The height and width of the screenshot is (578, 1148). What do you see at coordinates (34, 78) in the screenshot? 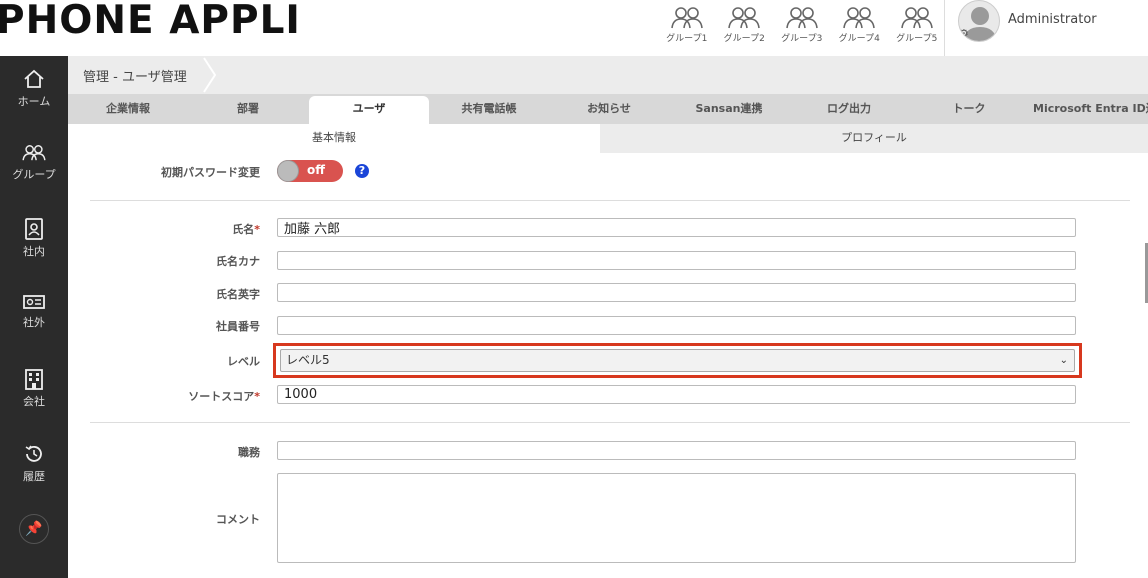
I see `home-icon` at bounding box center [34, 78].